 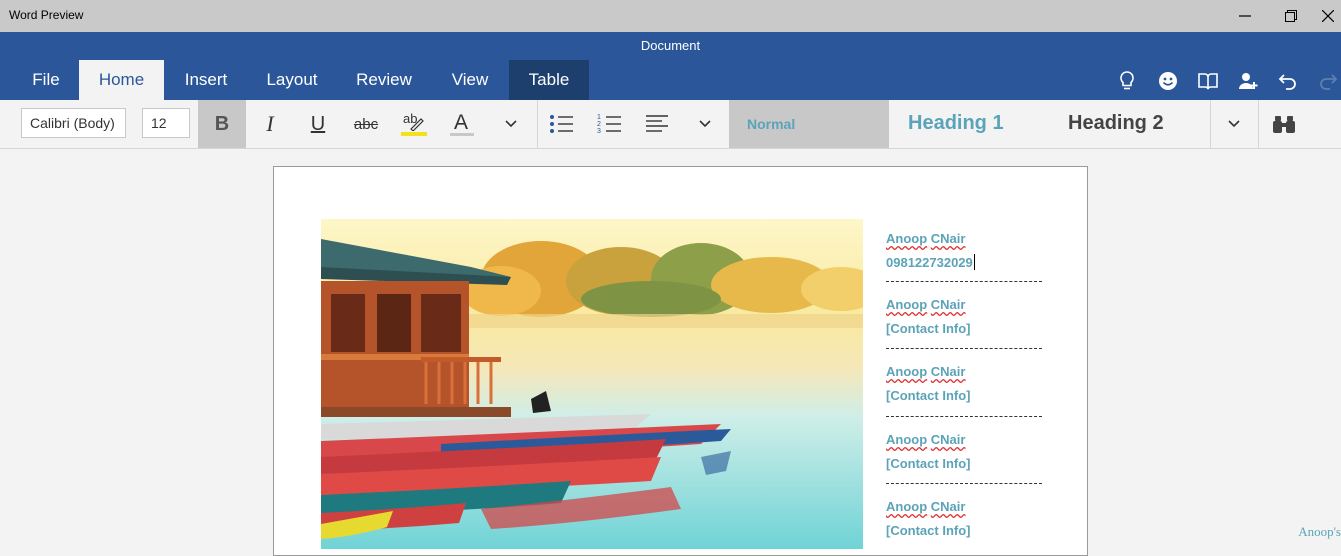 What do you see at coordinates (549, 80) in the screenshot?
I see `tab-table: Table` at bounding box center [549, 80].